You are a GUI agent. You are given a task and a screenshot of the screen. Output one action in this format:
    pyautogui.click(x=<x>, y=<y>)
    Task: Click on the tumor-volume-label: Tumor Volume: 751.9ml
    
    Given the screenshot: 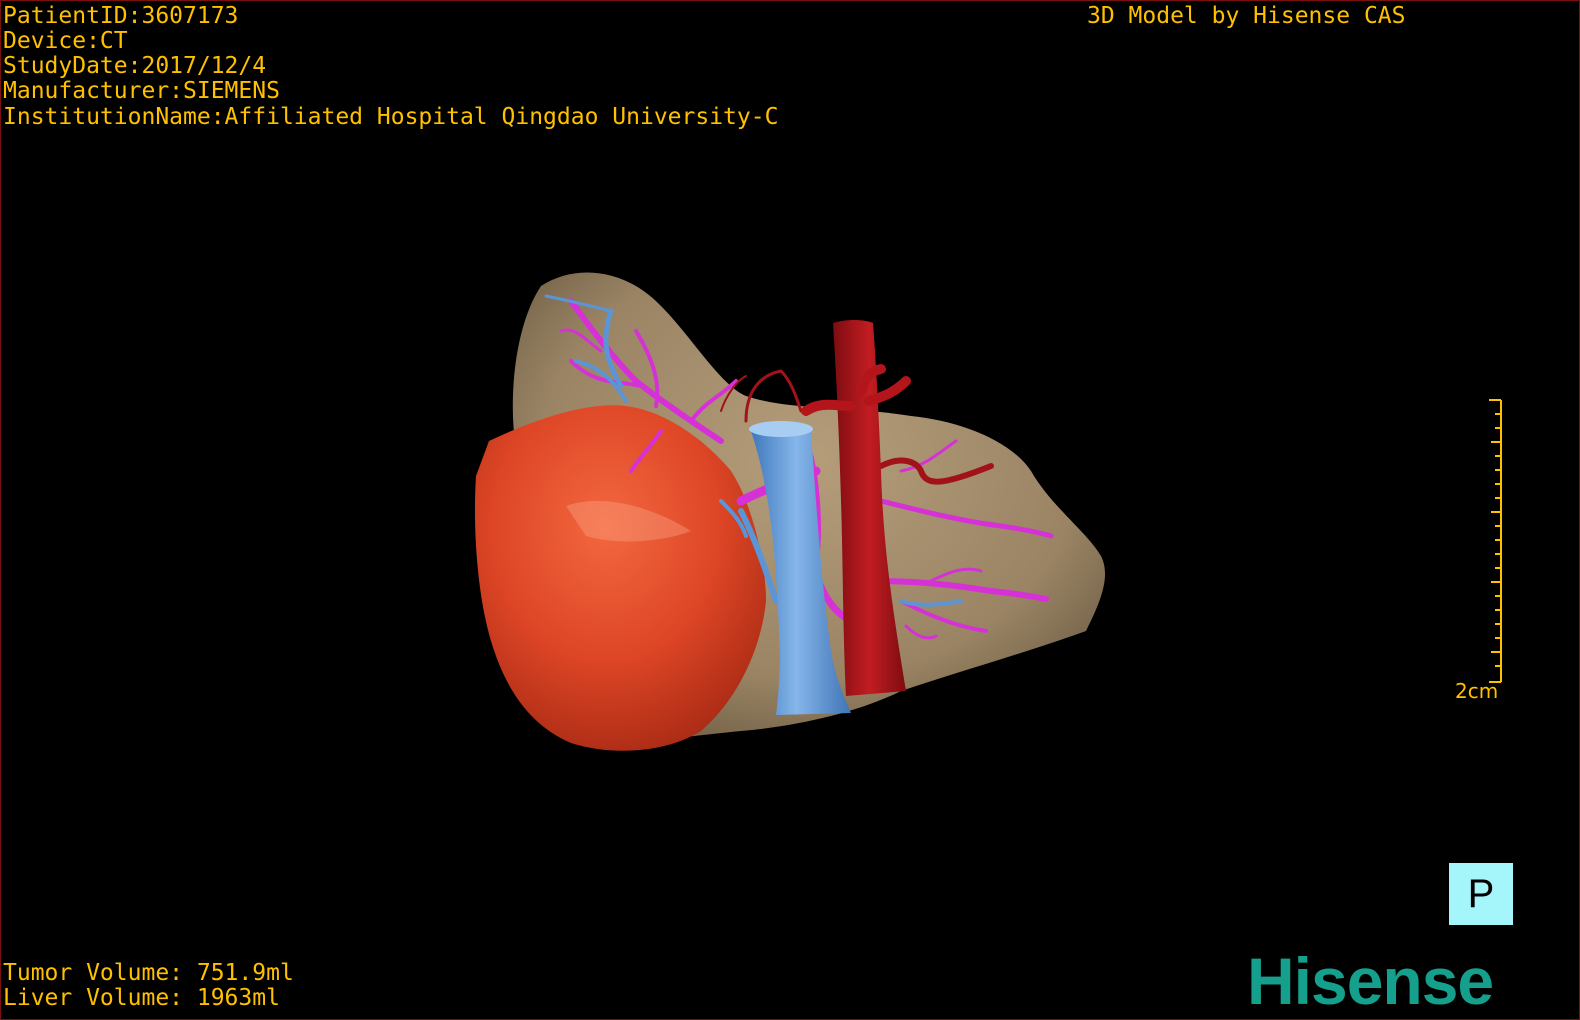 What is the action you would take?
    pyautogui.click(x=148, y=973)
    